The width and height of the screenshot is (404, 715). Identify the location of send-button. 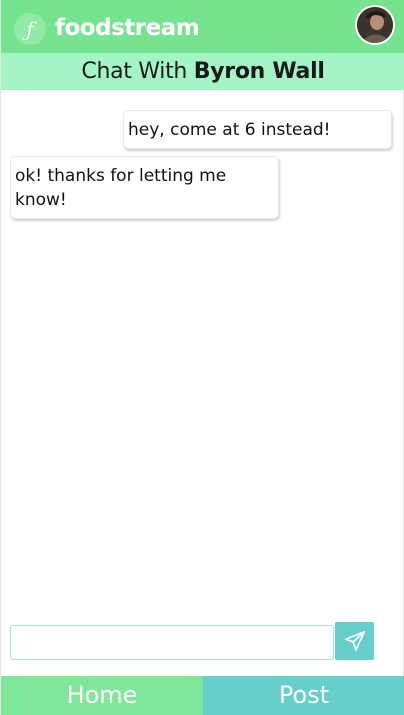
(354, 641).